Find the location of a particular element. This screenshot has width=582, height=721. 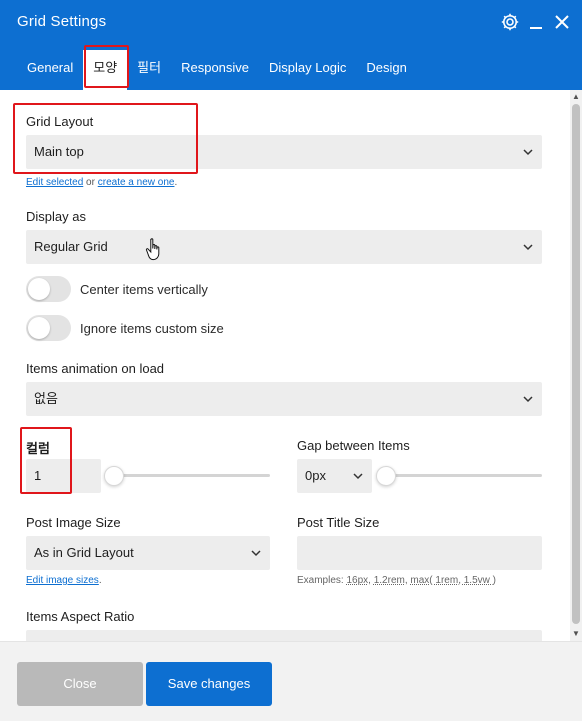

gear-icon is located at coordinates (510, 22).